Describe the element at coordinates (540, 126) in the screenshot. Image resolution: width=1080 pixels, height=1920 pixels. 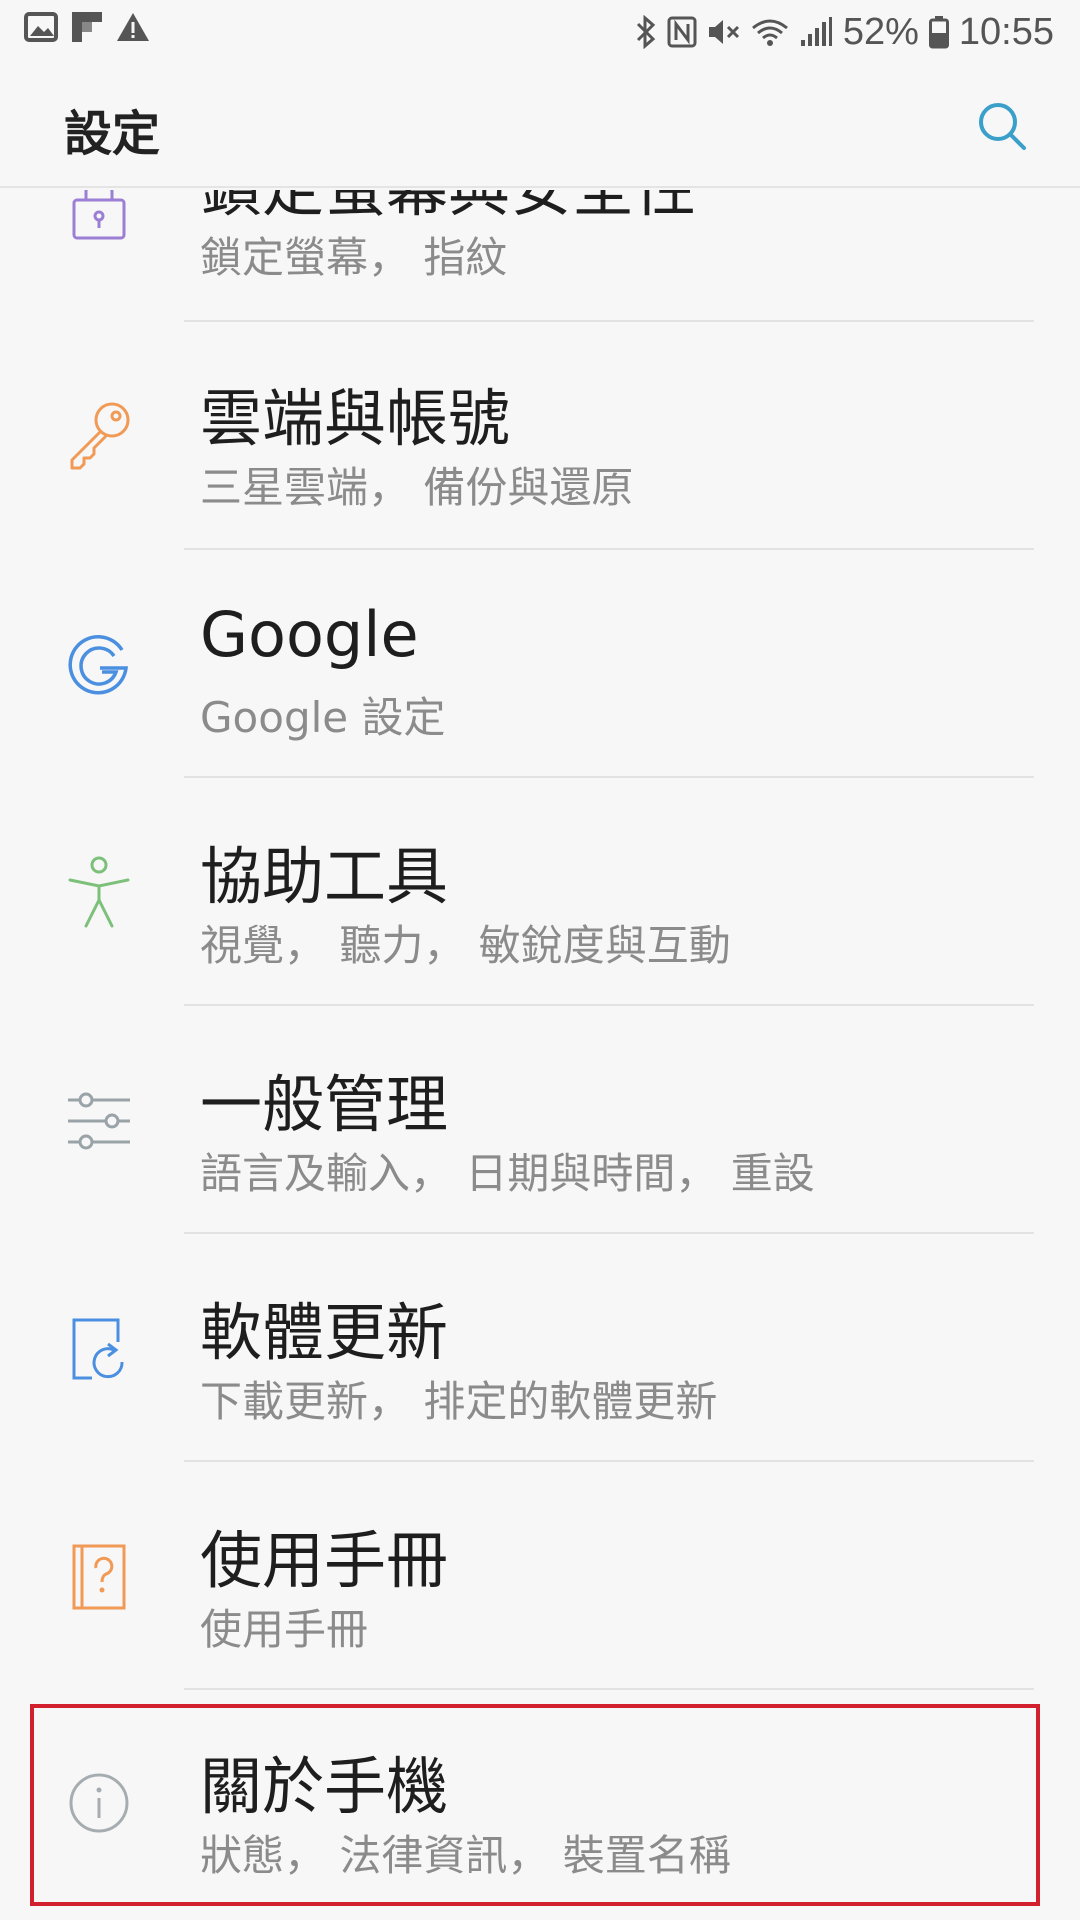
I see `app-header: 設定` at that location.